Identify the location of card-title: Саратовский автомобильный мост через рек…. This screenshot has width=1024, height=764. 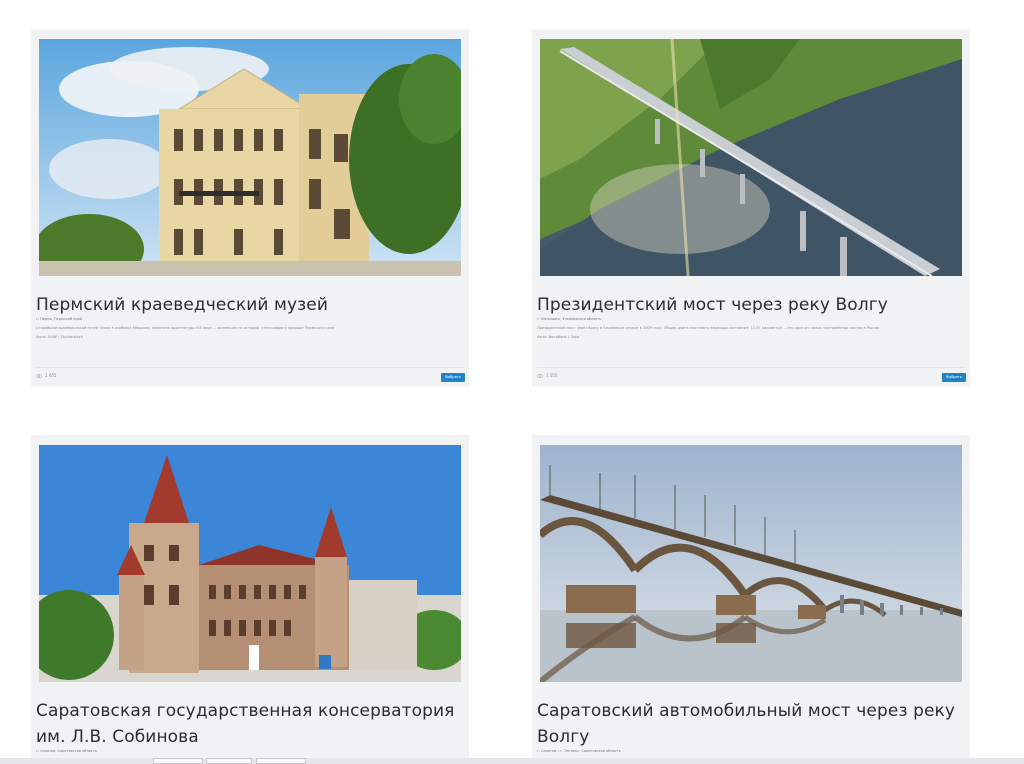
(748, 724).